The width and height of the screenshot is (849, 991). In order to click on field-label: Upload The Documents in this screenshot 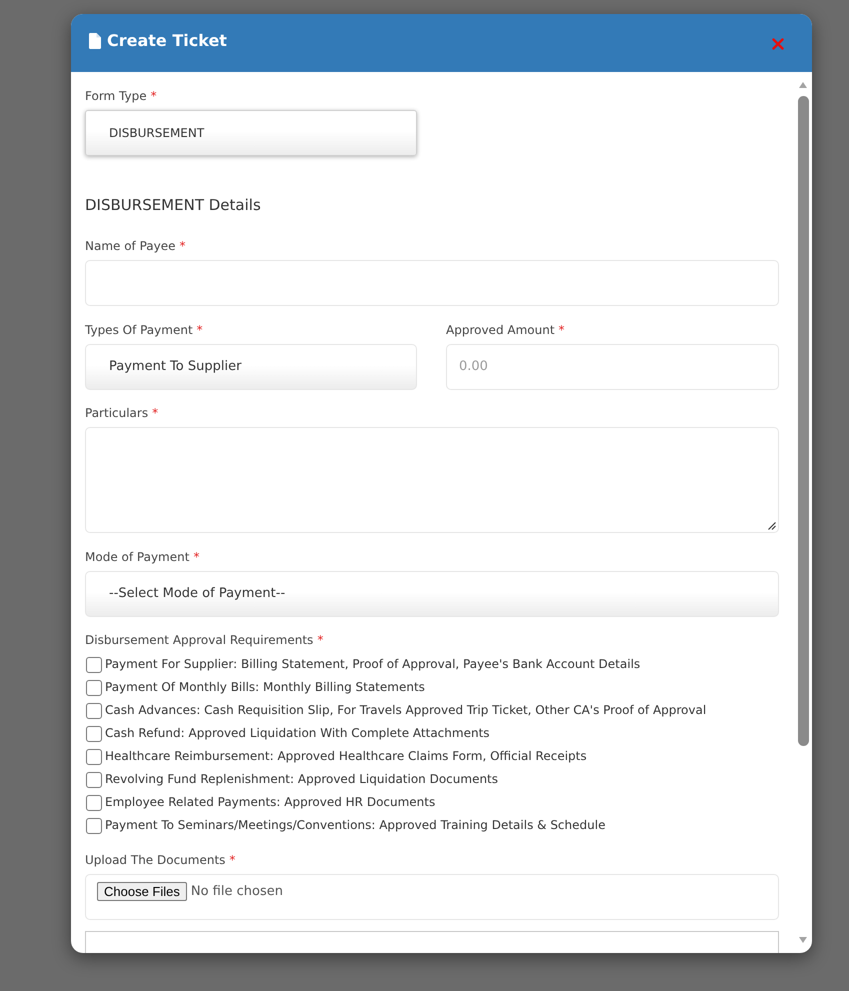, I will do `click(155, 860)`.